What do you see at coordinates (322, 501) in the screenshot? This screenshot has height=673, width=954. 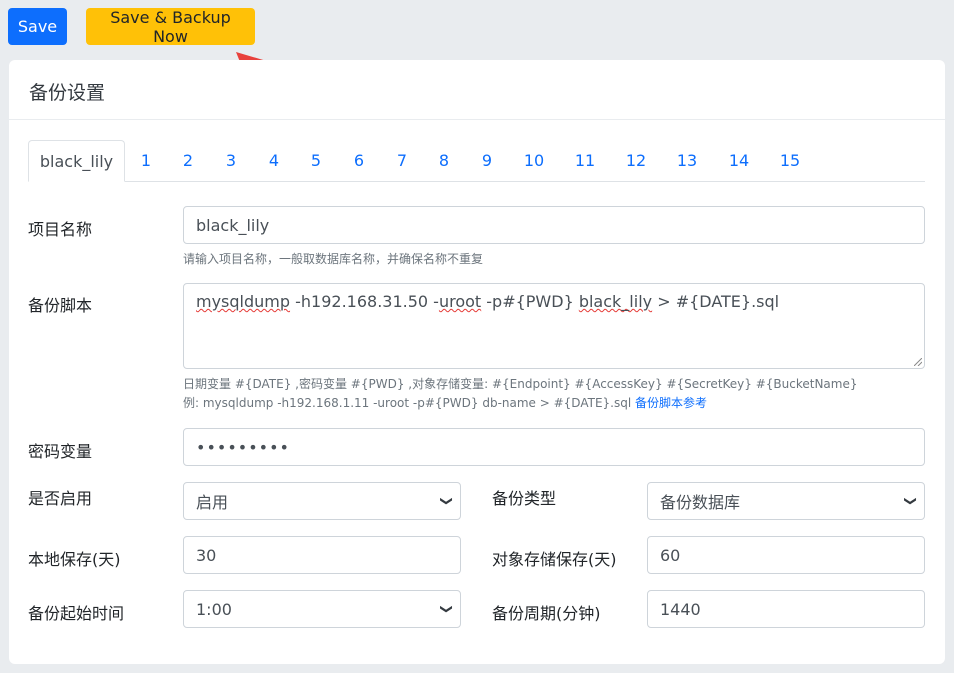 I see `enabled-select: 启用 ❯` at bounding box center [322, 501].